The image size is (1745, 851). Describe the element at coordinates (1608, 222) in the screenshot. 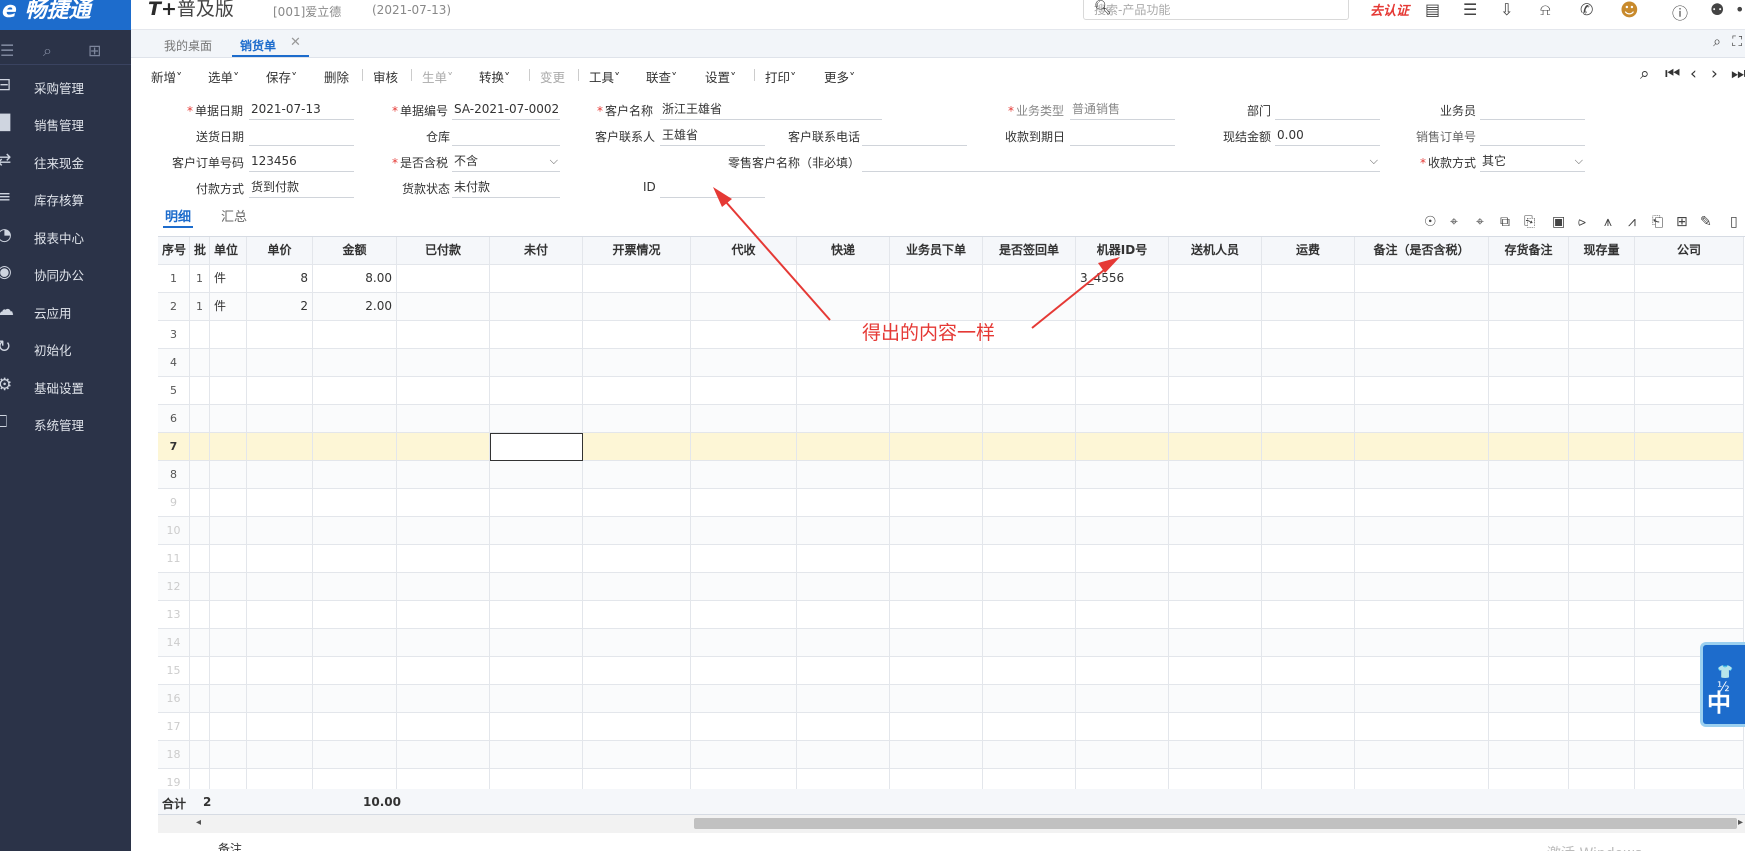

I see `split-icon: ⩚` at that location.